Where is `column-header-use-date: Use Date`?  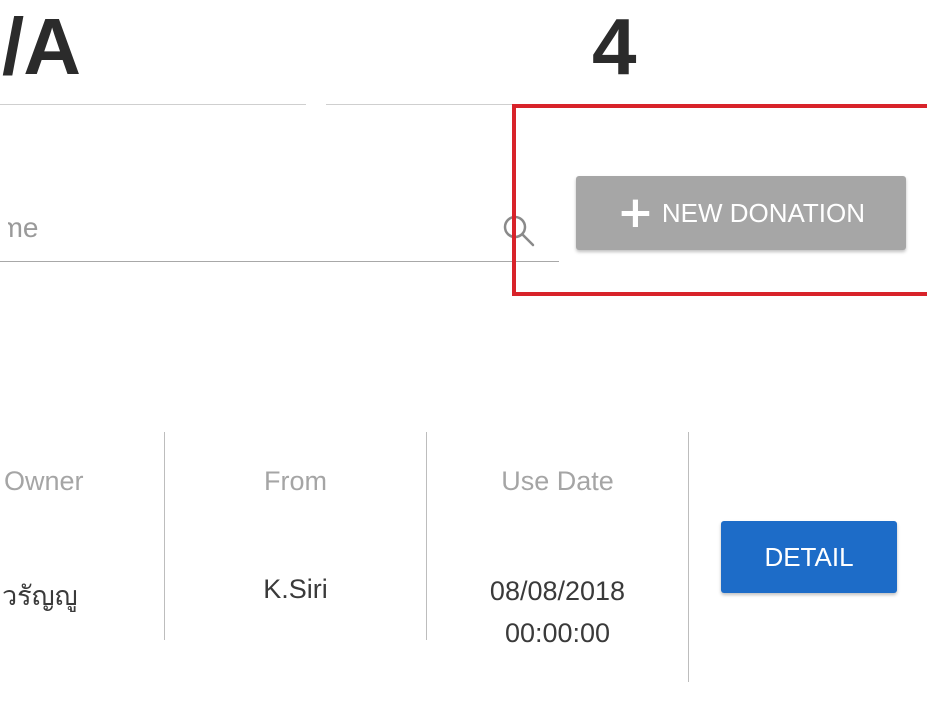 column-header-use-date: Use Date is located at coordinates (557, 481).